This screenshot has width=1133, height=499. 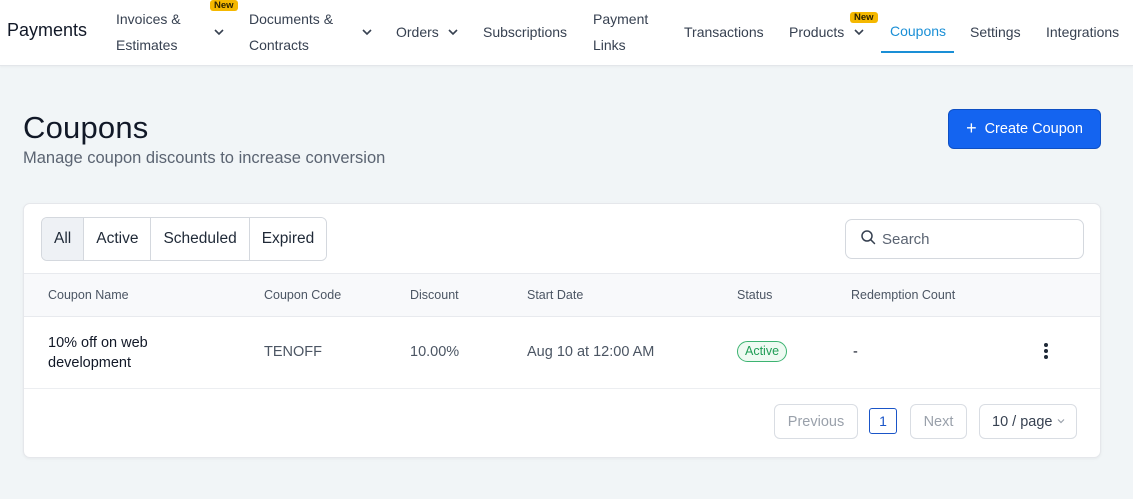 I want to click on nav-subscriptions: Subscriptions, so click(x=525, y=32).